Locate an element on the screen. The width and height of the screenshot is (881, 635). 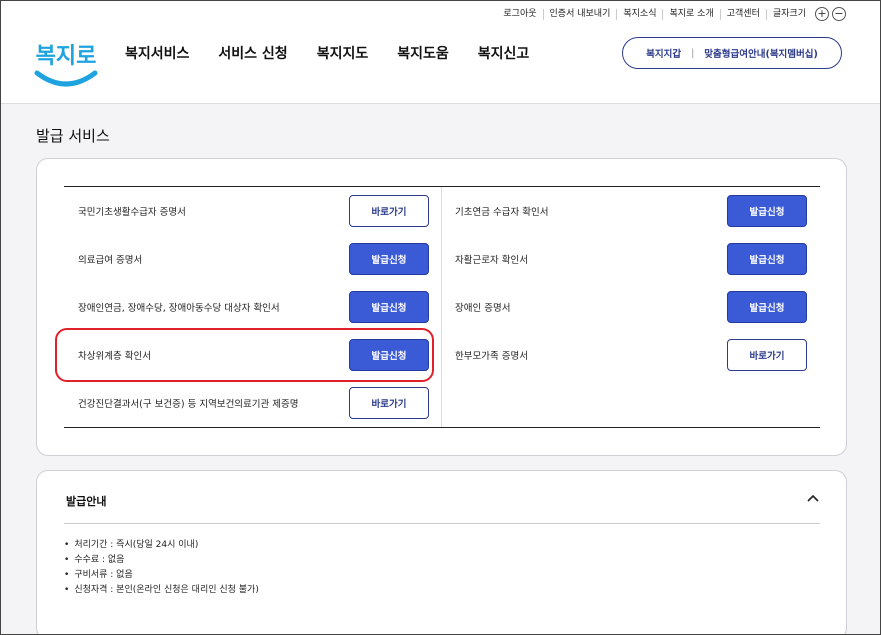
table-bottom-border is located at coordinates (442, 427).